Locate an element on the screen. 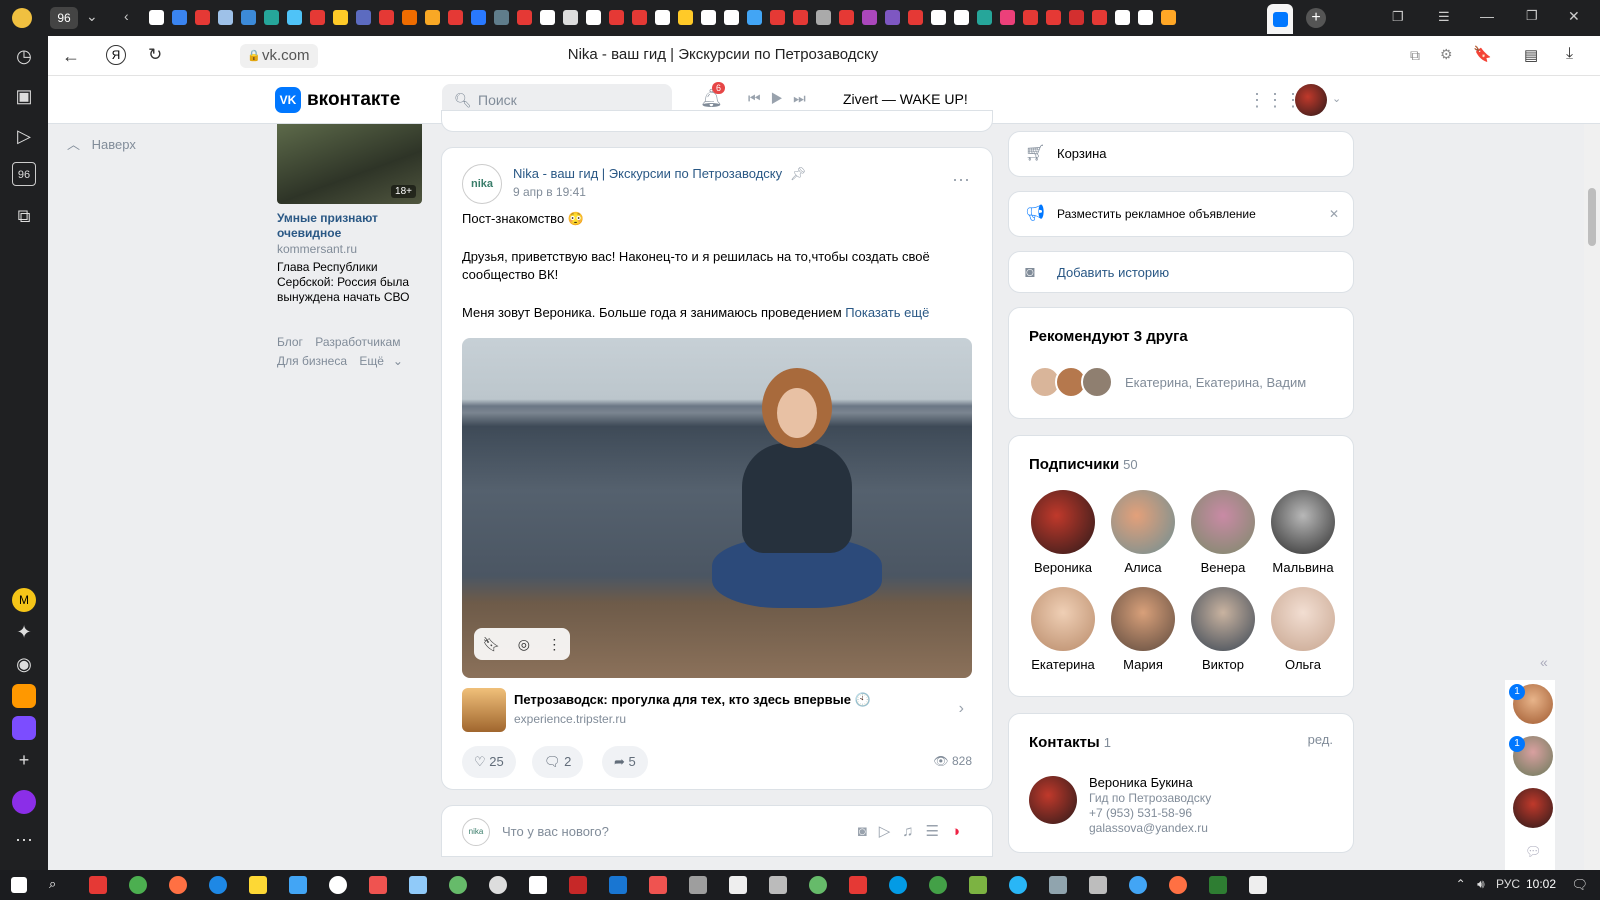 The height and width of the screenshot is (900, 1600). translate-icon: ⧉ is located at coordinates (1415, 55).